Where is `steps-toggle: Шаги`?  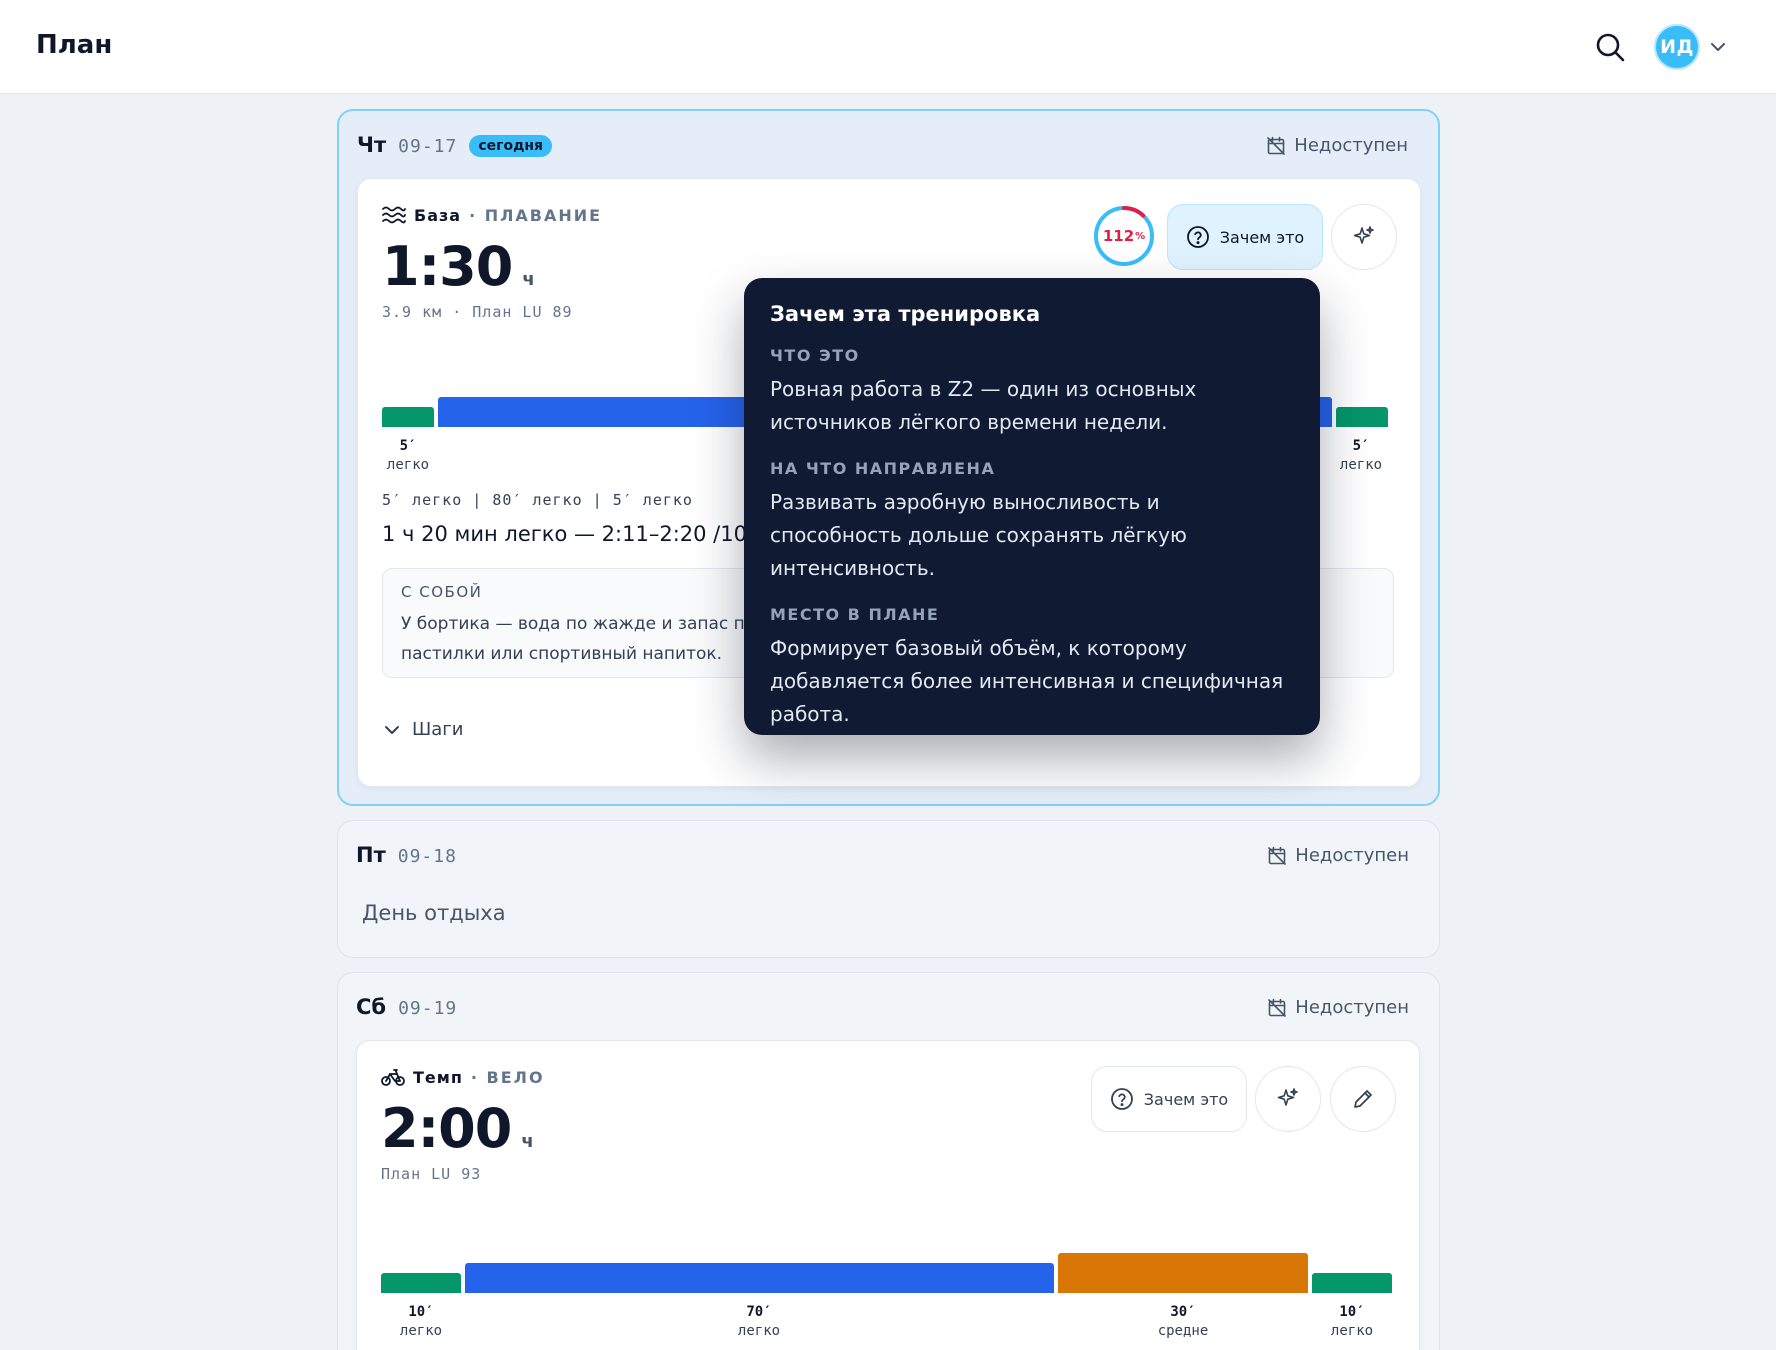 steps-toggle: Шаги is located at coordinates (422, 729).